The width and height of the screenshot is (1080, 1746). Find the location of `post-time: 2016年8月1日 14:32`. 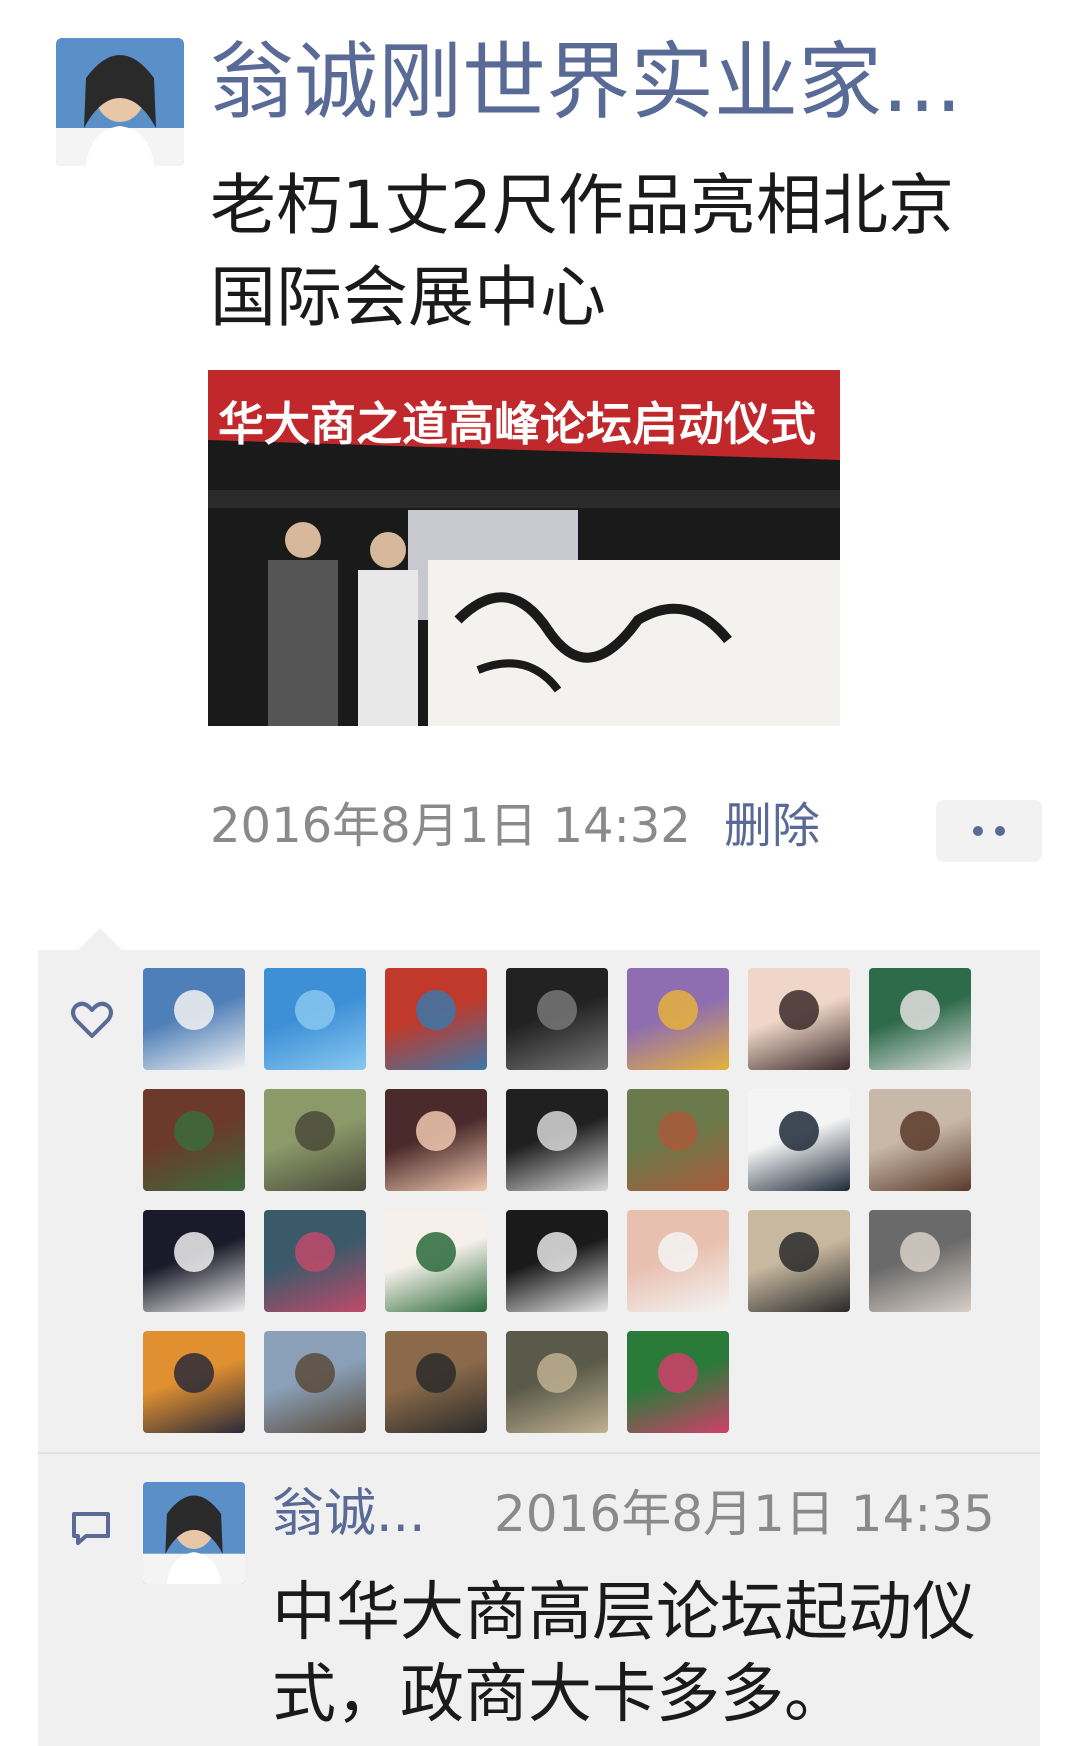

post-time: 2016年8月1日 14:32 is located at coordinates (450, 826).